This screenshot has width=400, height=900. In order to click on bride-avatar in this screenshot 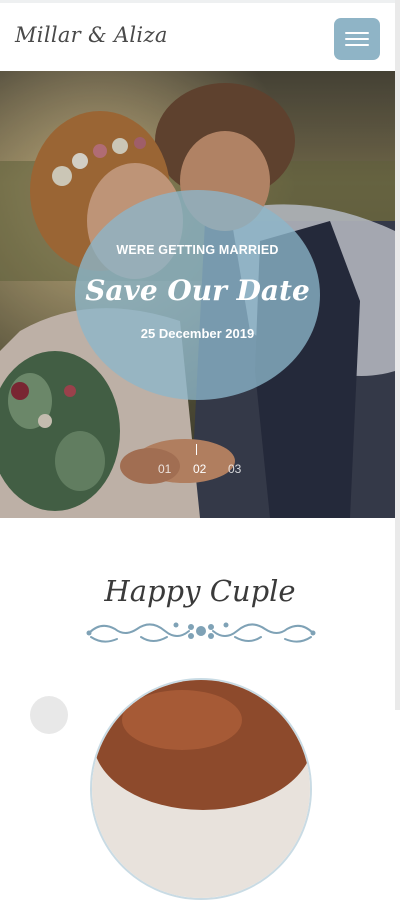, I will do `click(201, 789)`.